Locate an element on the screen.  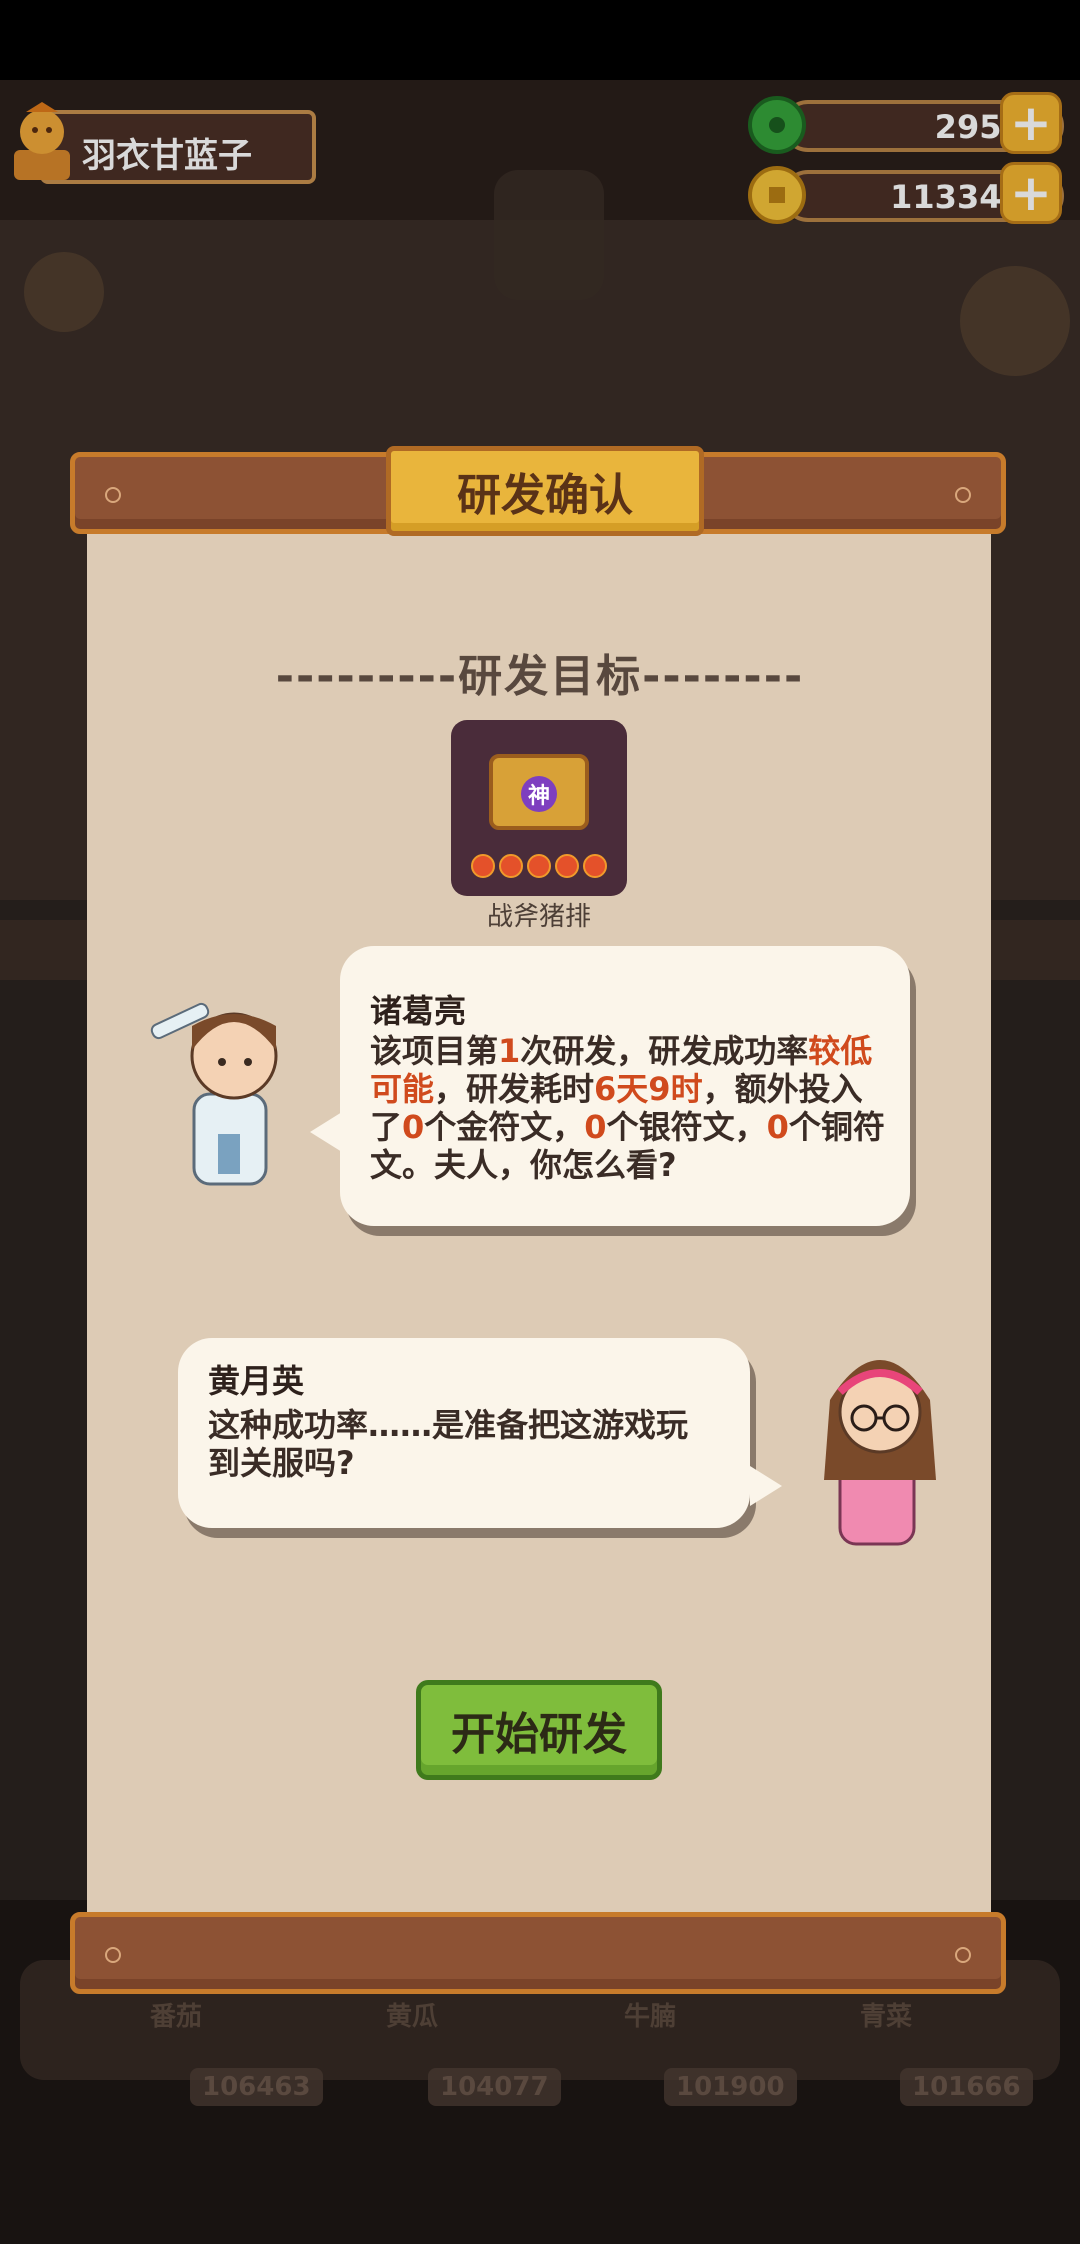
text-segment: ，研发耗时 is located at coordinates (514, 1089).